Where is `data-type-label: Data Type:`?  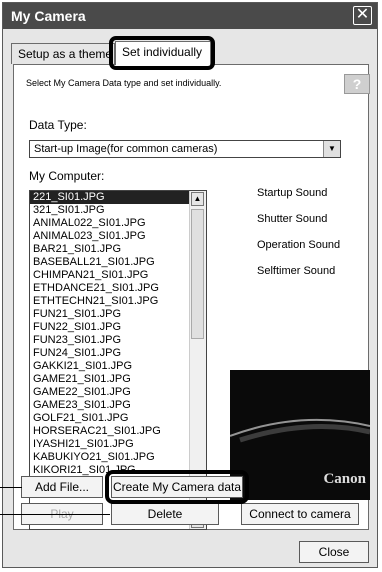
data-type-label: Data Type: is located at coordinates (58, 125).